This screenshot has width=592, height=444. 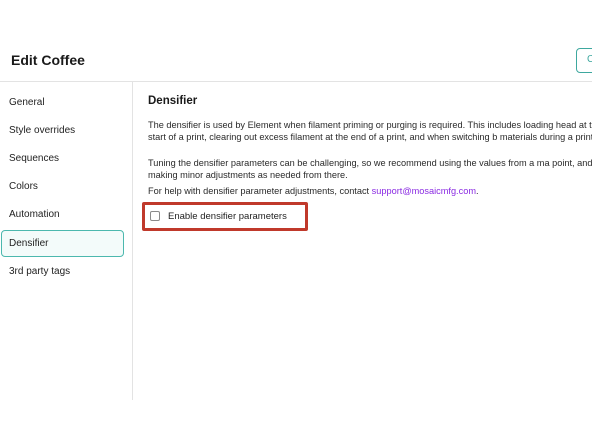 I want to click on sidebar-item-colors: Colors, so click(x=62, y=186).